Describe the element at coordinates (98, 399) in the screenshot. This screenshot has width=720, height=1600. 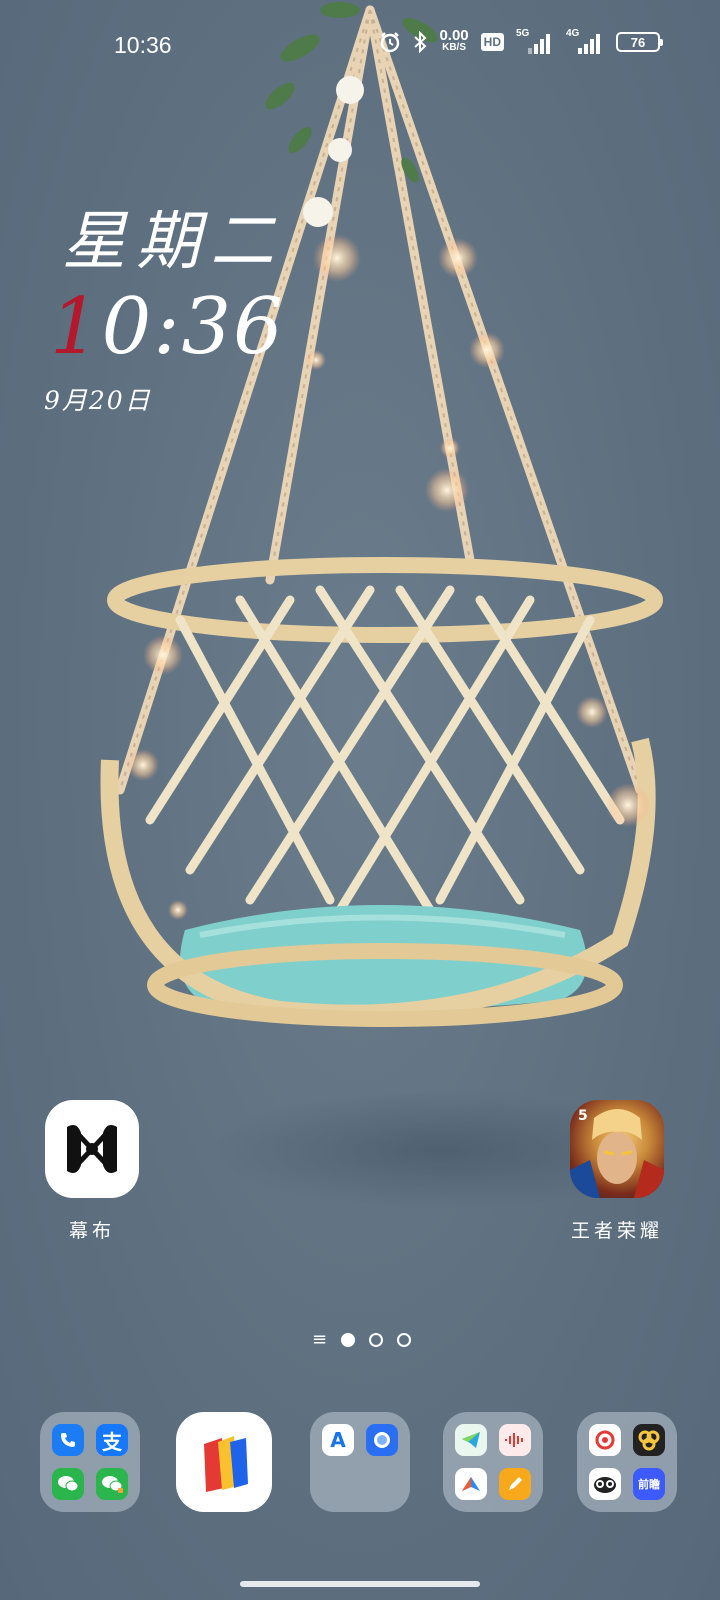
I see `widget-date: 9月20日` at that location.